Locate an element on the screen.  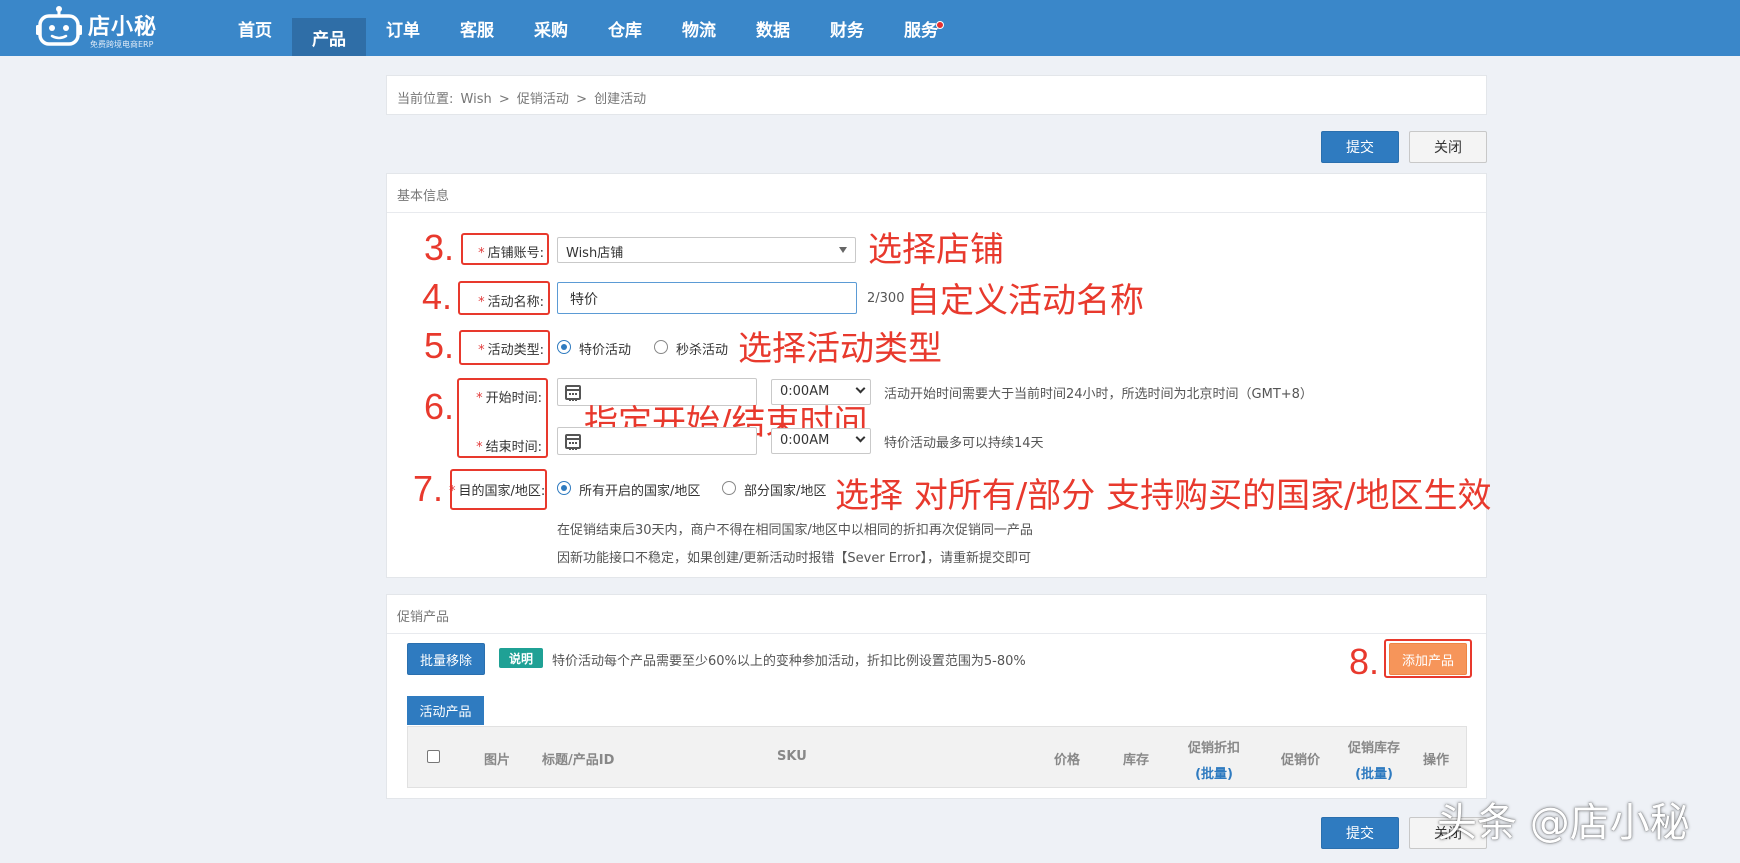
nav-item-purchasing: 采购 is located at coordinates (551, 28).